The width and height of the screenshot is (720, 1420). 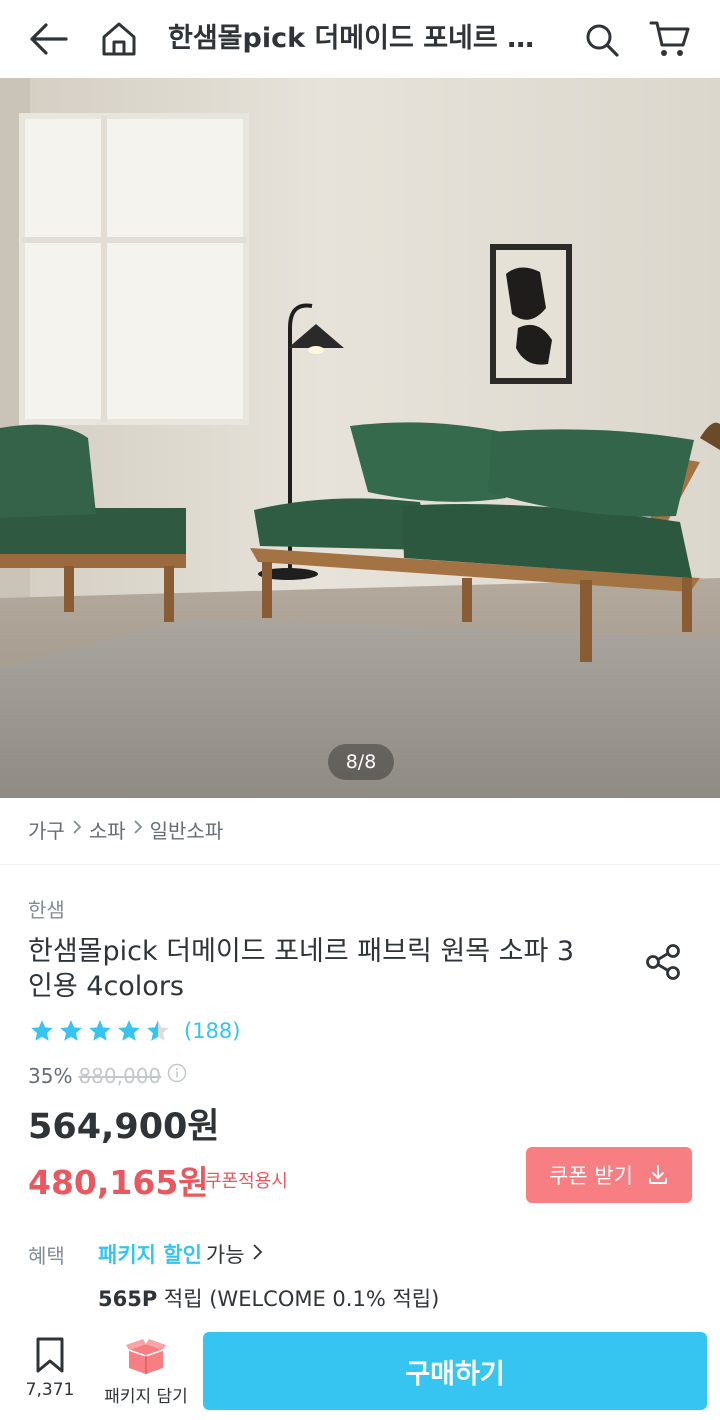 What do you see at coordinates (158, 1030) in the screenshot?
I see `star-half-icon` at bounding box center [158, 1030].